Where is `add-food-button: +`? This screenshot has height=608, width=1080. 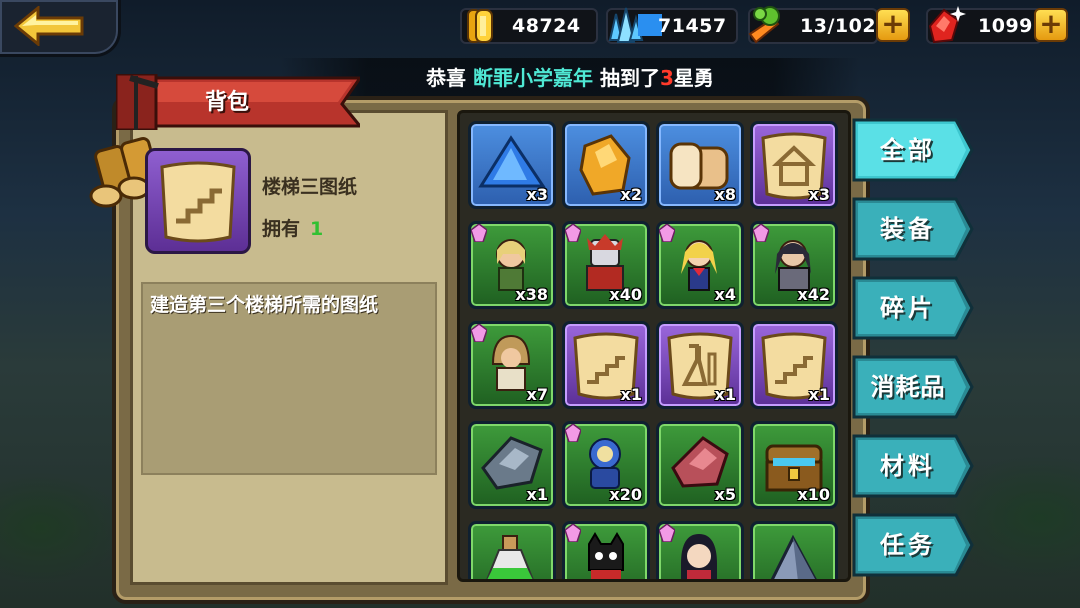 add-food-button: + is located at coordinates (893, 25).